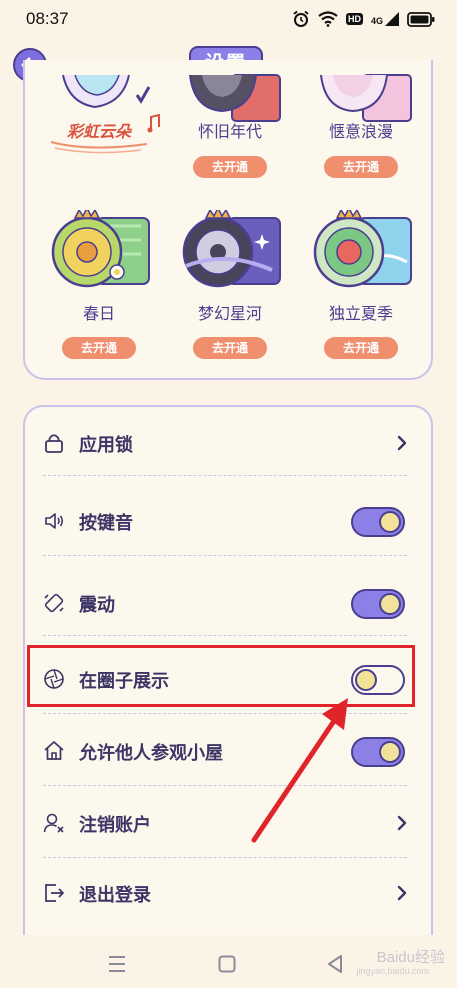 Image resolution: width=457 pixels, height=988 pixels. I want to click on setting-row-vibration: 震动, so click(228, 603).